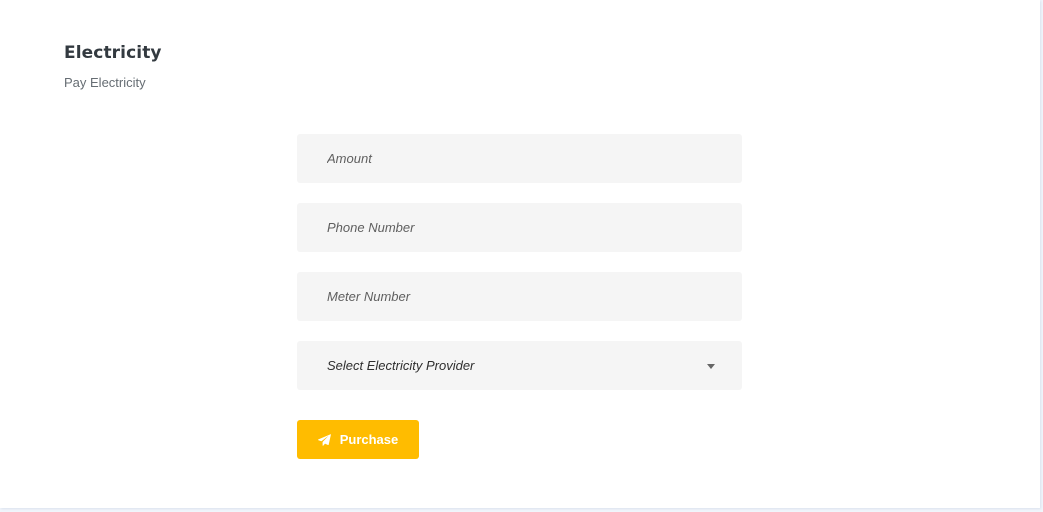 This screenshot has height=512, width=1043. What do you see at coordinates (113, 53) in the screenshot?
I see `page-title: Electricity` at bounding box center [113, 53].